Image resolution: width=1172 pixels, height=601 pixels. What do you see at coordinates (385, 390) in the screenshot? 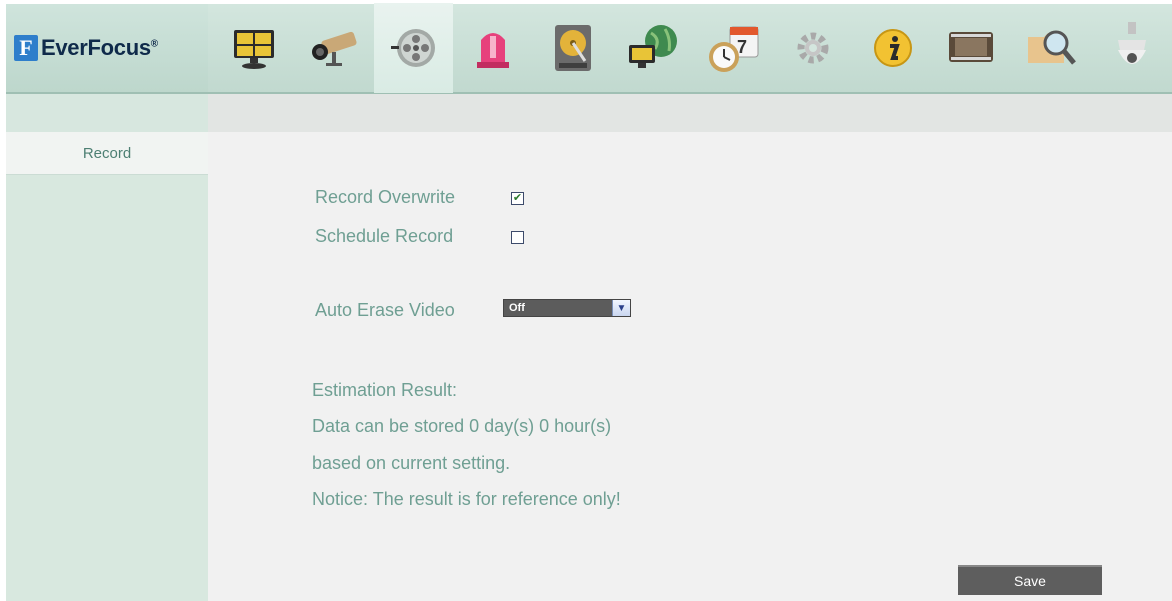
I see `estimation-title: Estimation Result:` at bounding box center [385, 390].